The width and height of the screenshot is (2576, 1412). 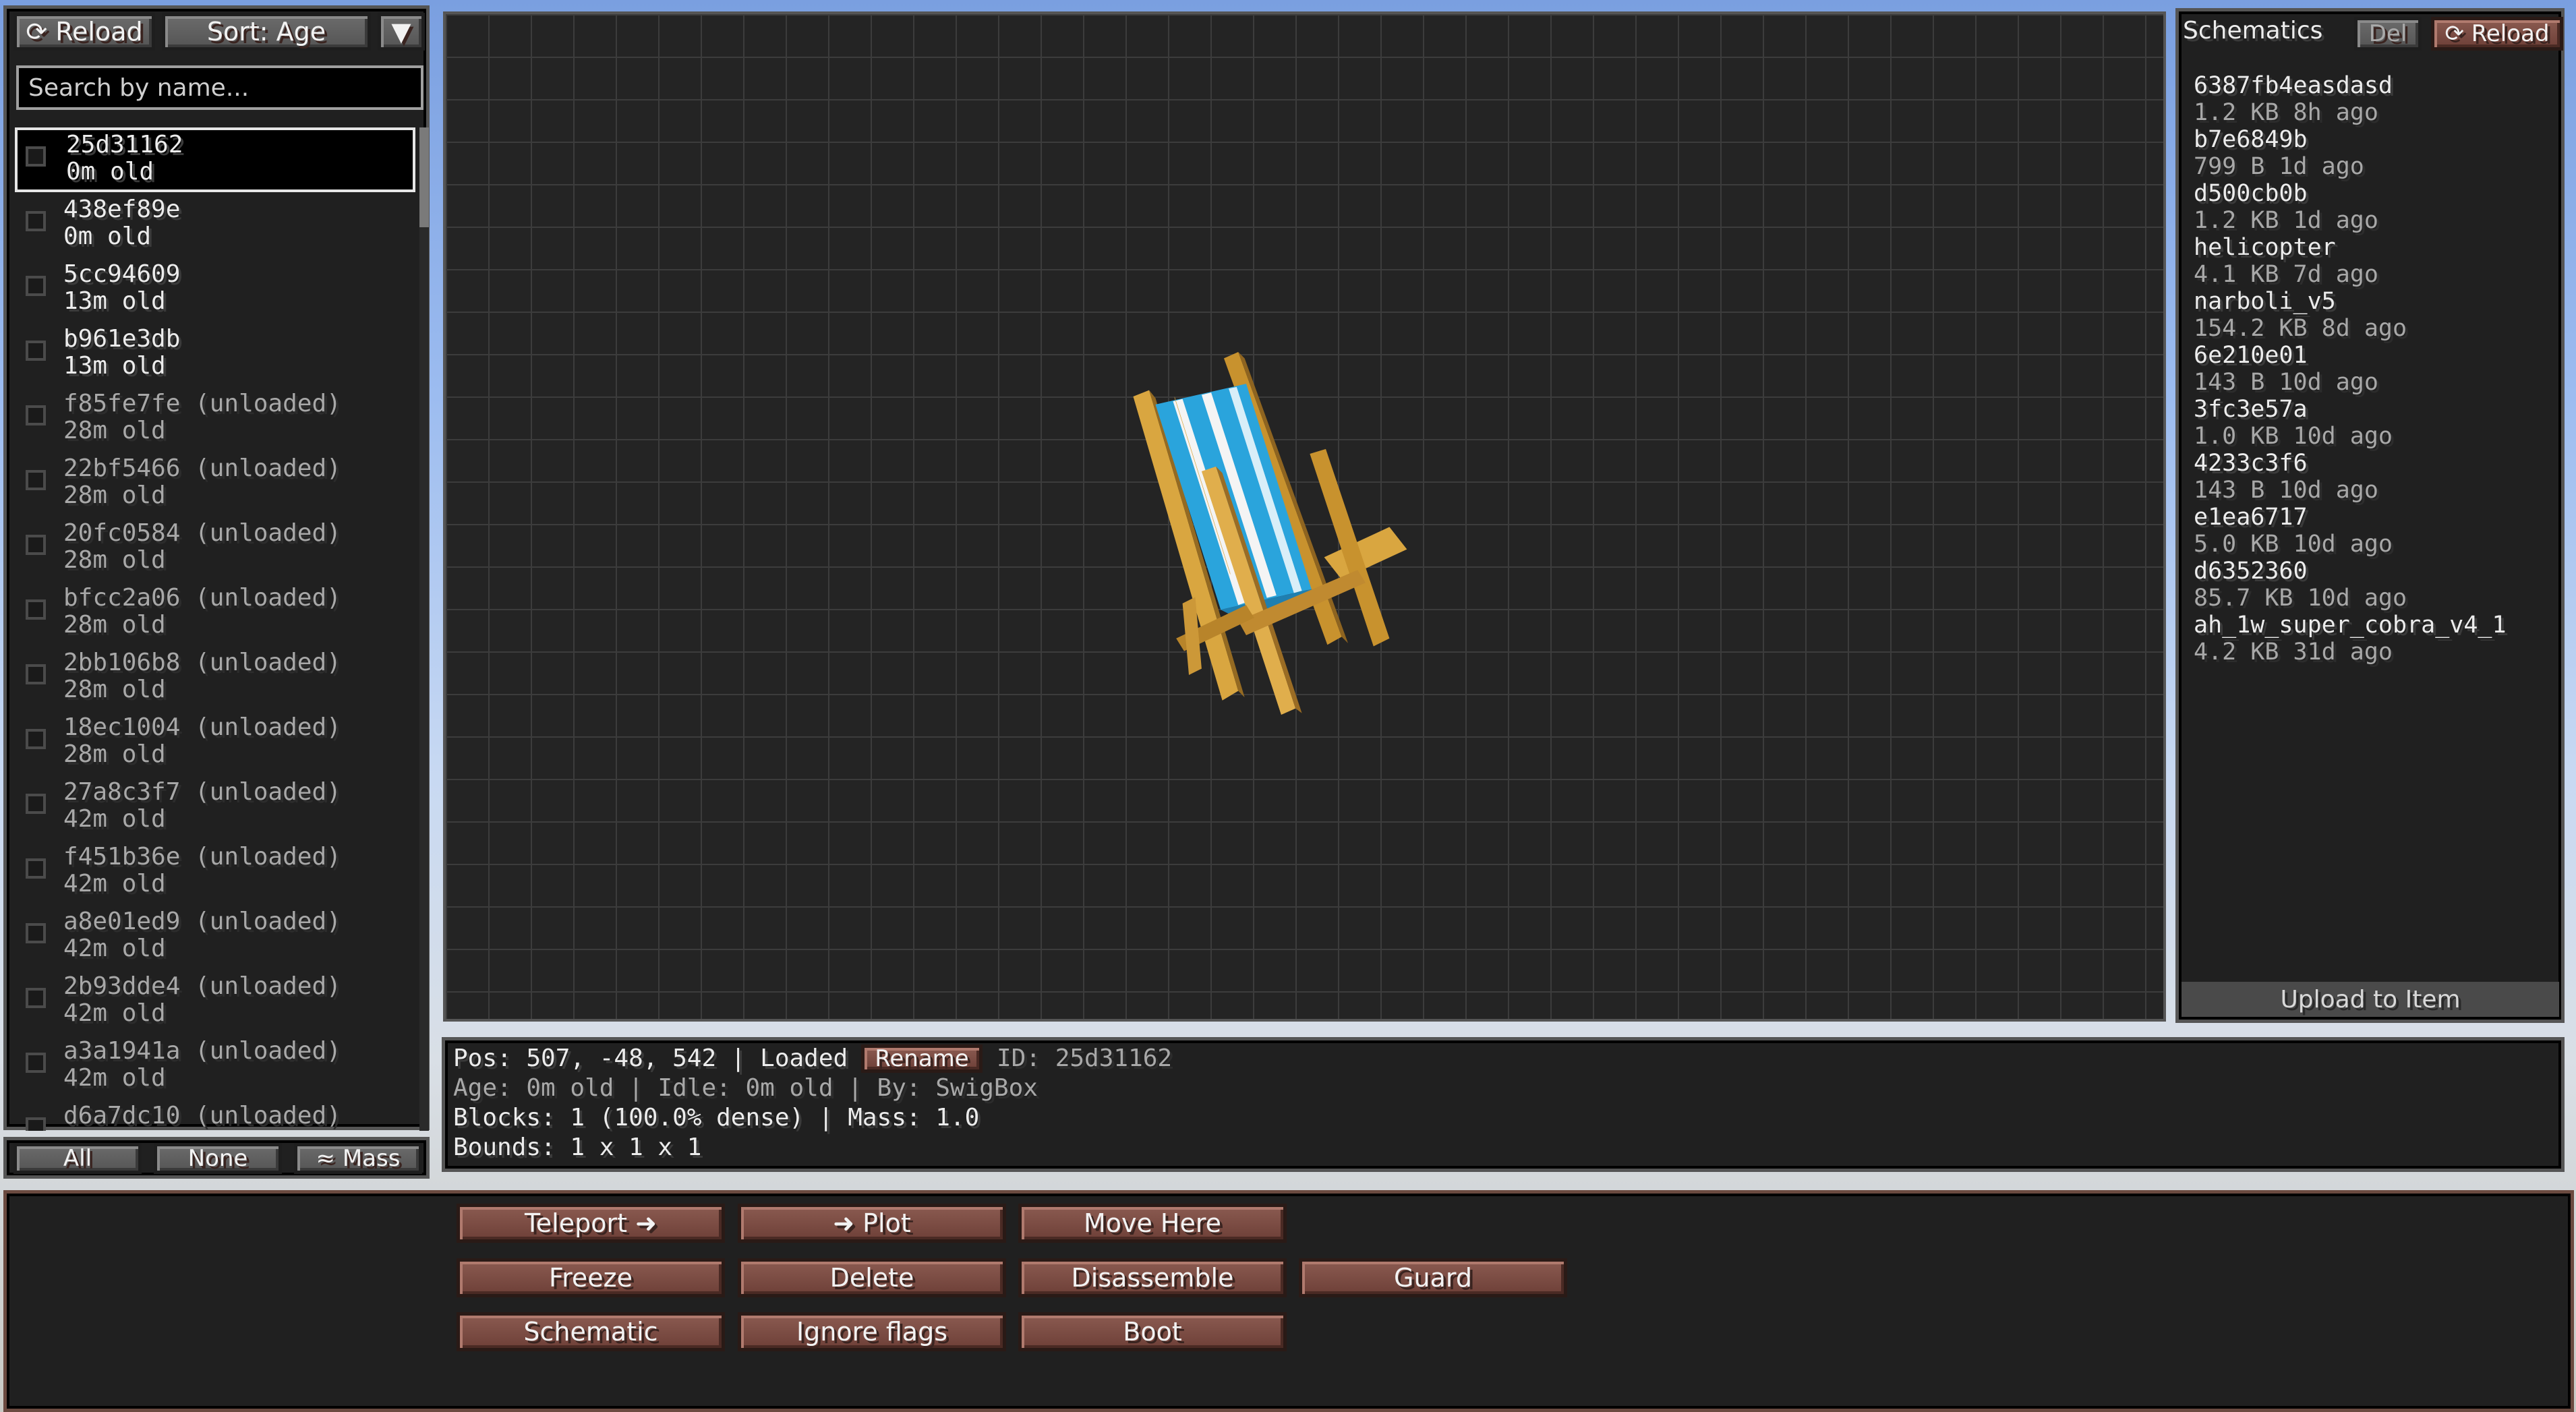 What do you see at coordinates (2388, 34) in the screenshot?
I see `delete-schematic-button: Del` at bounding box center [2388, 34].